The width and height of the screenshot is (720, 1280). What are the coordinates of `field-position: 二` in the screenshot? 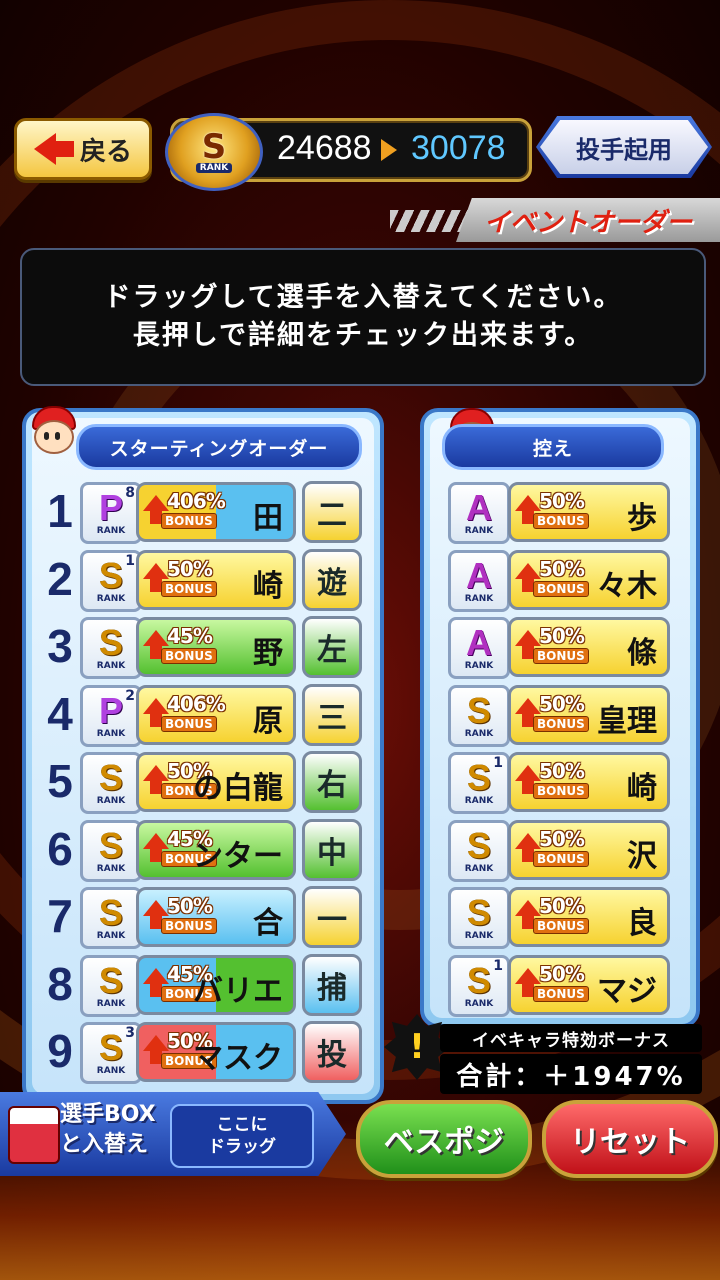 It's located at (332, 512).